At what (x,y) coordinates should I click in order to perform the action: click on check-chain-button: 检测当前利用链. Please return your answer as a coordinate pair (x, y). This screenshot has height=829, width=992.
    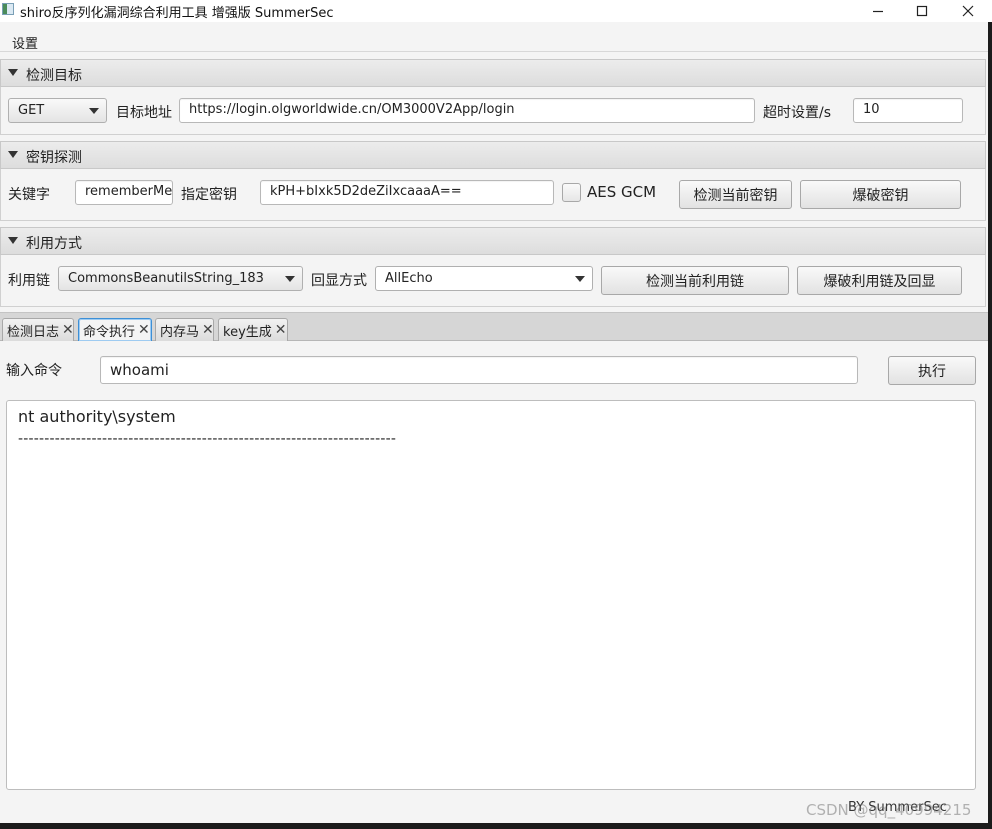
    Looking at the image, I should click on (695, 280).